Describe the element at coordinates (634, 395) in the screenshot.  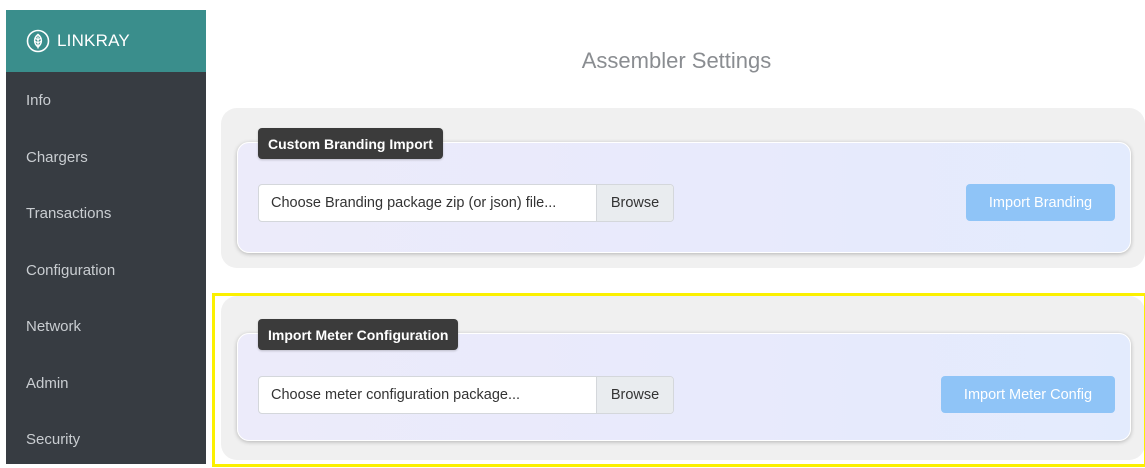
I see `meter-config-browse-button: Browse` at that location.